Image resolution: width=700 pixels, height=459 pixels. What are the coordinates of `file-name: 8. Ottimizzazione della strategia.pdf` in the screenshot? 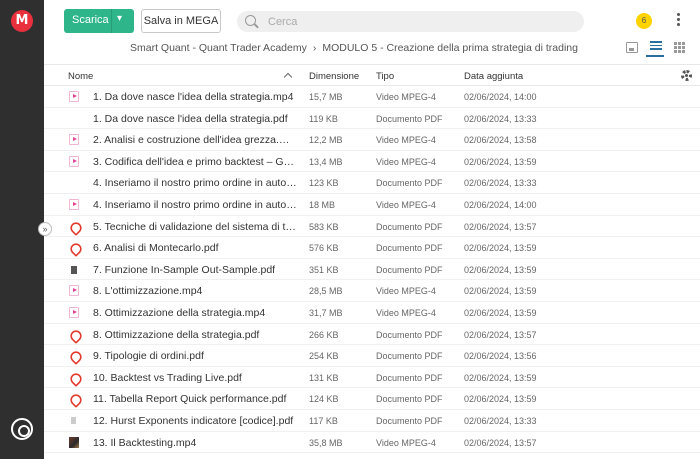 It's located at (176, 334).